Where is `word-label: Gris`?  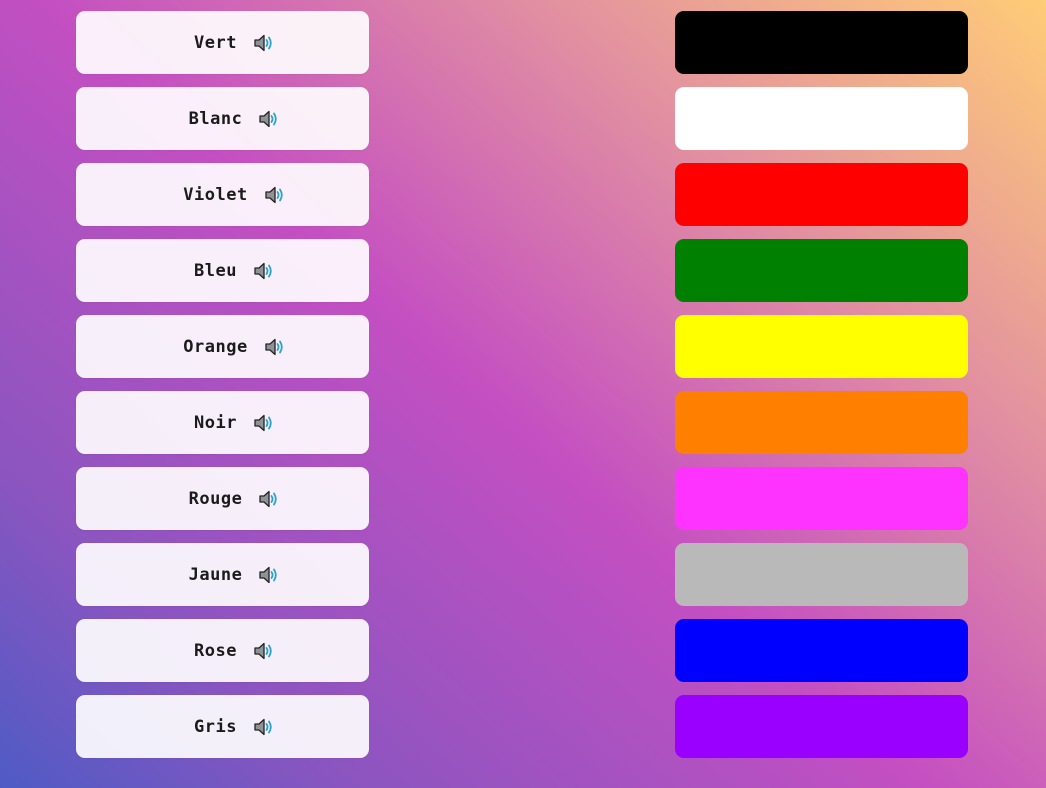
word-label: Gris is located at coordinates (215, 726).